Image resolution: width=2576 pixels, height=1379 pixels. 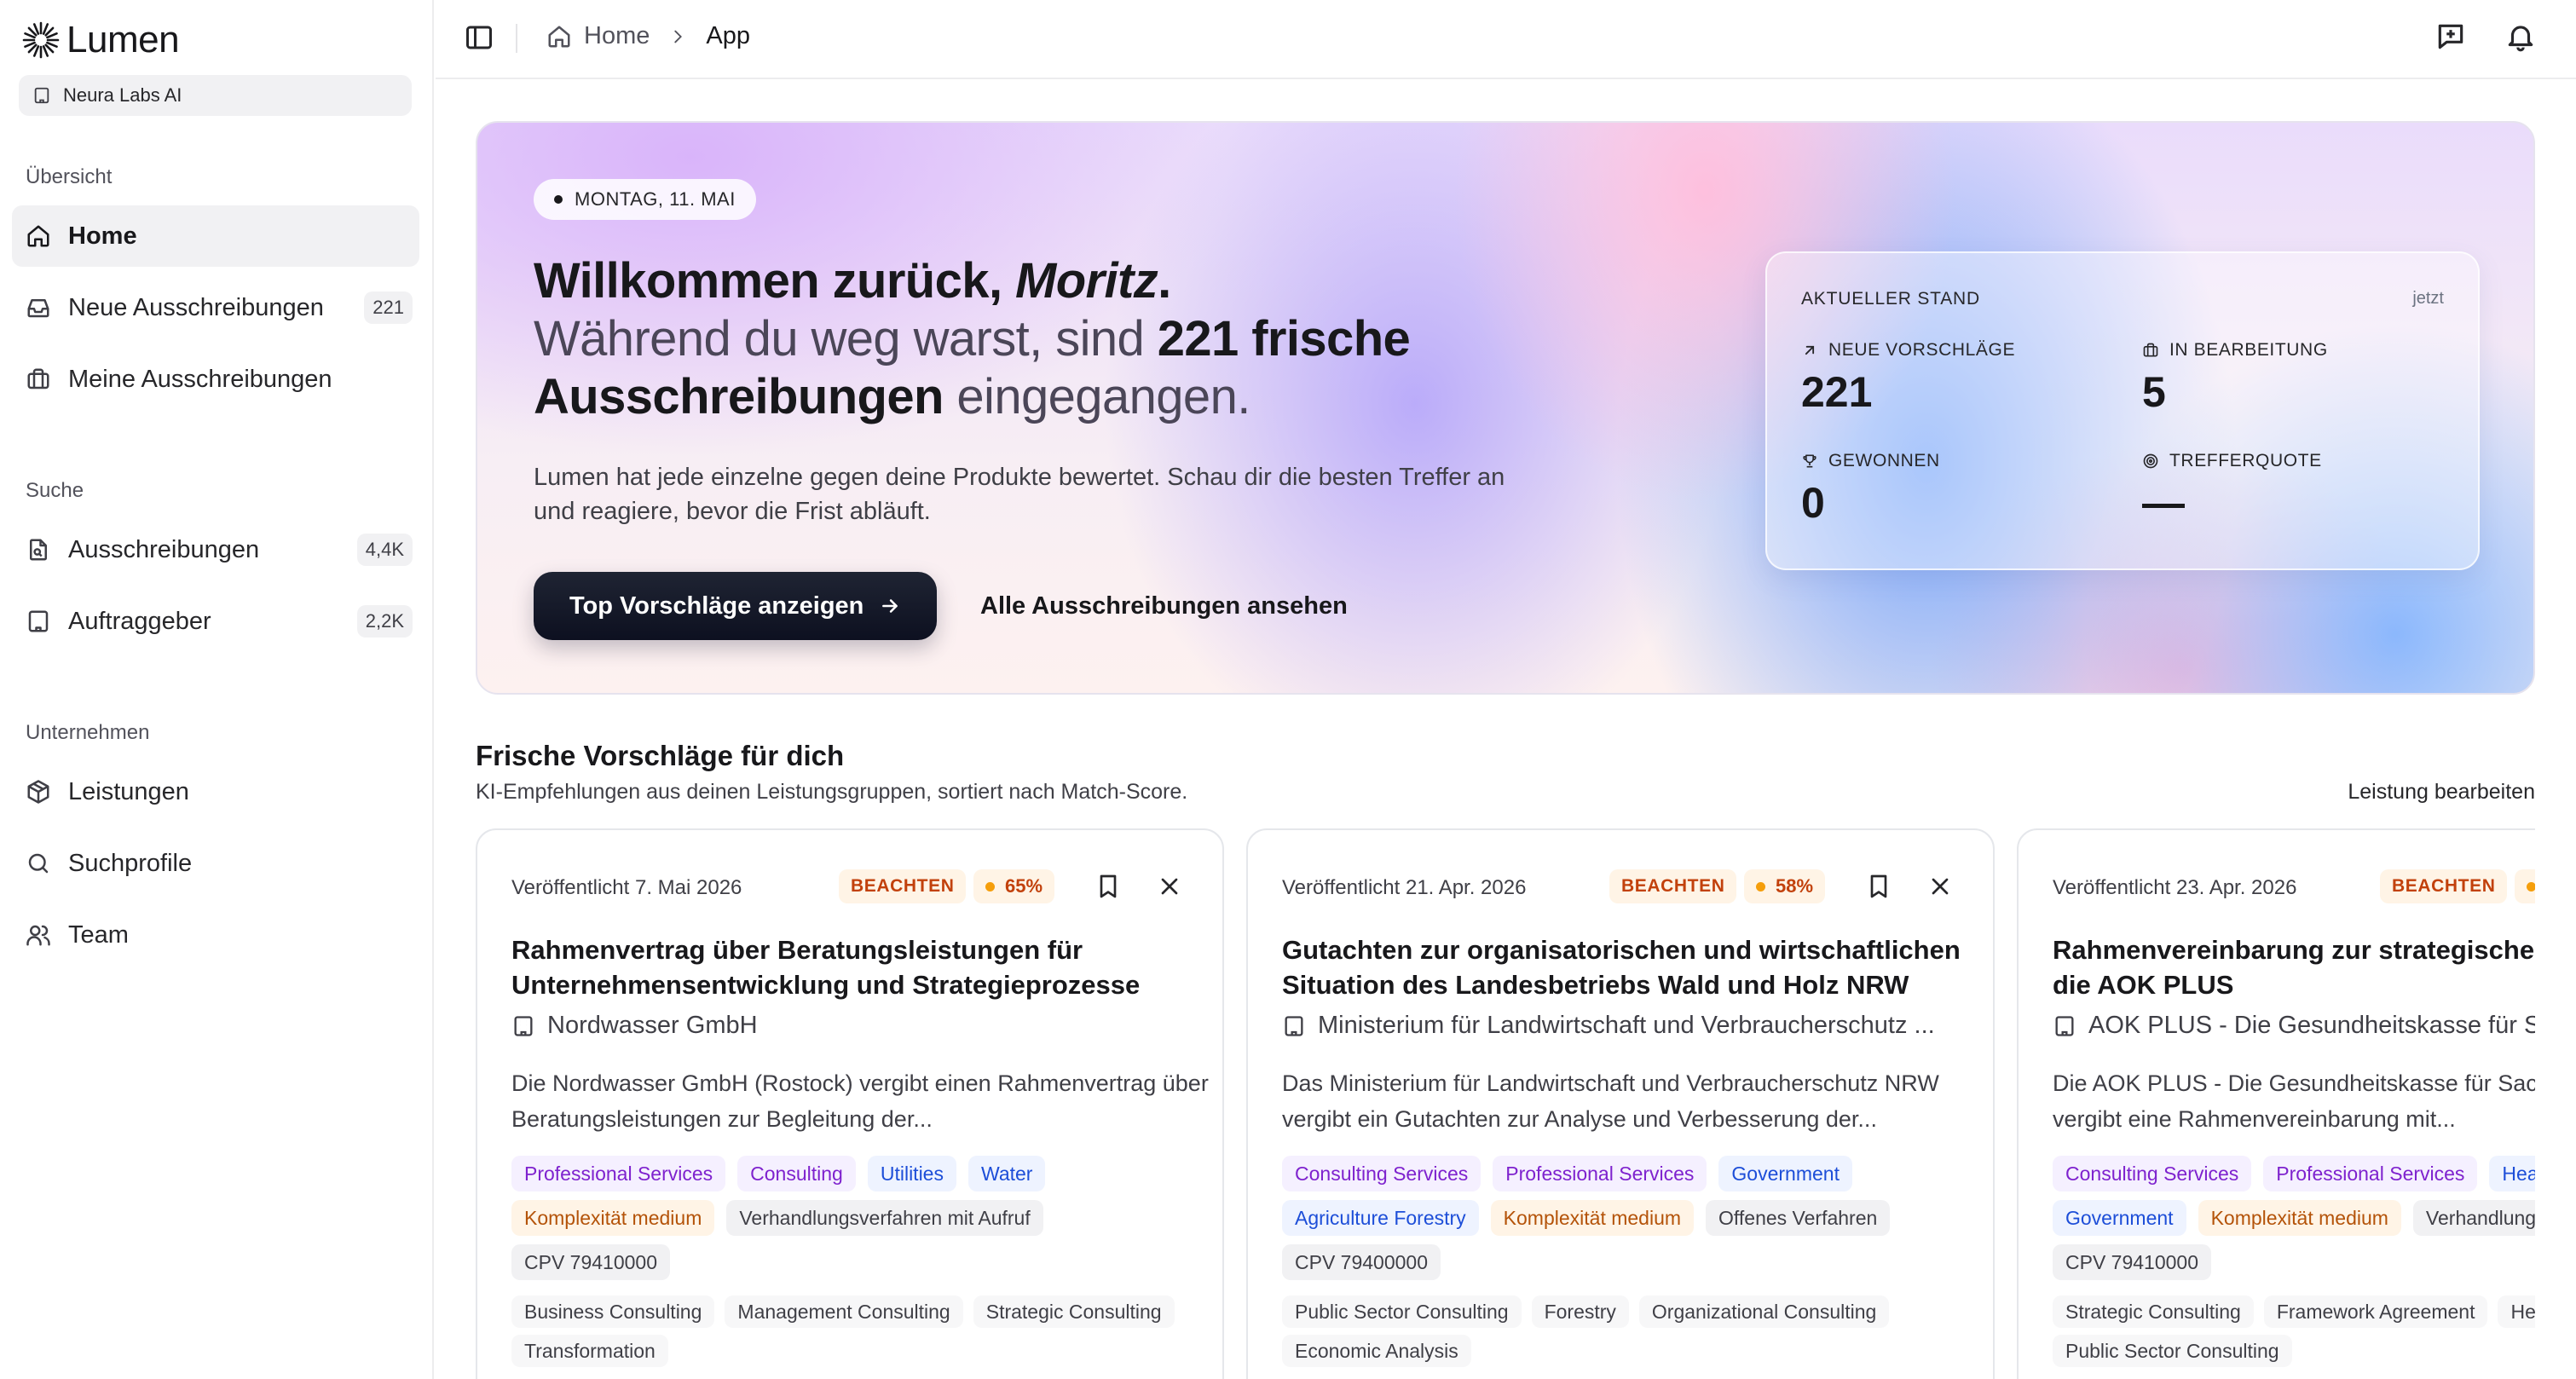 I want to click on tag: Verhandlungsverfahren mit Aufruf, so click(x=2473, y=1218).